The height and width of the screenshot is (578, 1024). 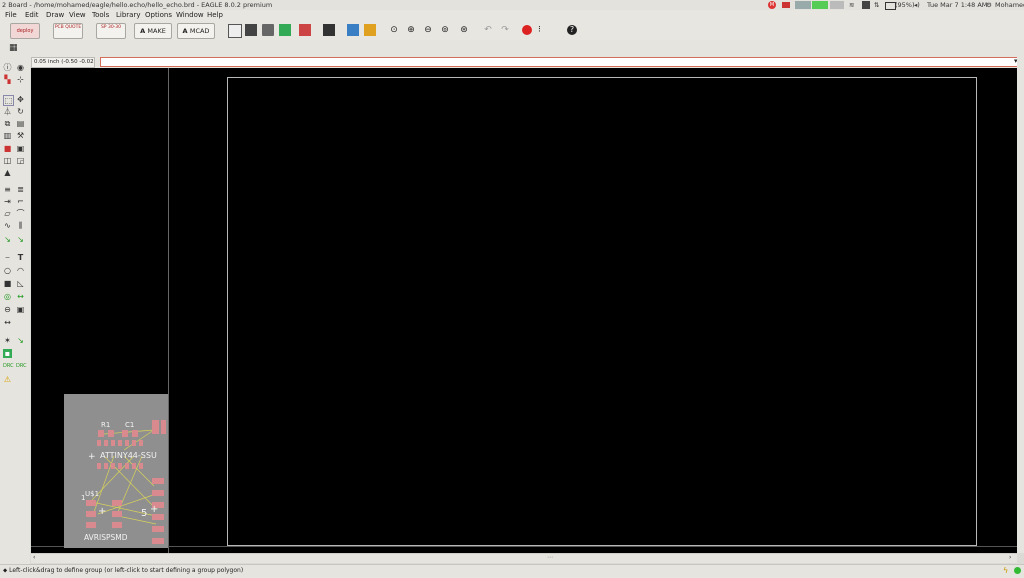 What do you see at coordinates (786, 5) in the screenshot?
I see `record-icon` at bounding box center [786, 5].